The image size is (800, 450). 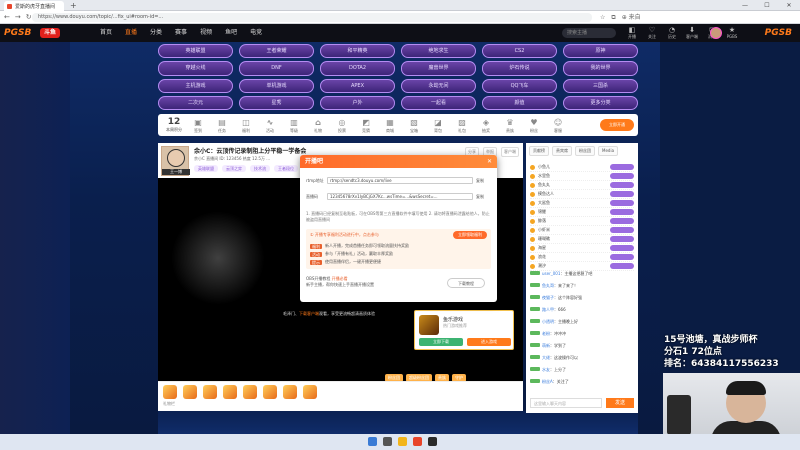 I want to click on browser-tab: 爱斯的虎牙直播间, so click(x=34, y=6).